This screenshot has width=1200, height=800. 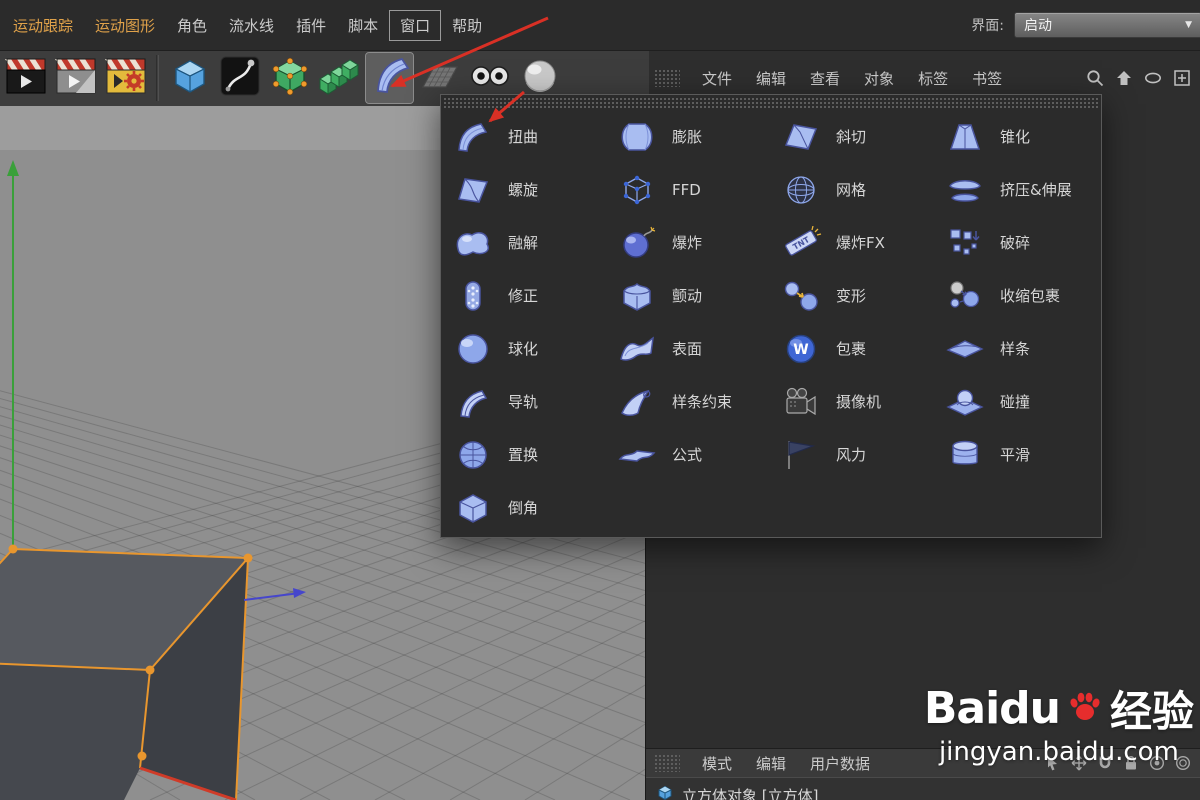 What do you see at coordinates (1017, 295) in the screenshot?
I see `deformer-item-shrink-wrap: 收缩包裹` at bounding box center [1017, 295].